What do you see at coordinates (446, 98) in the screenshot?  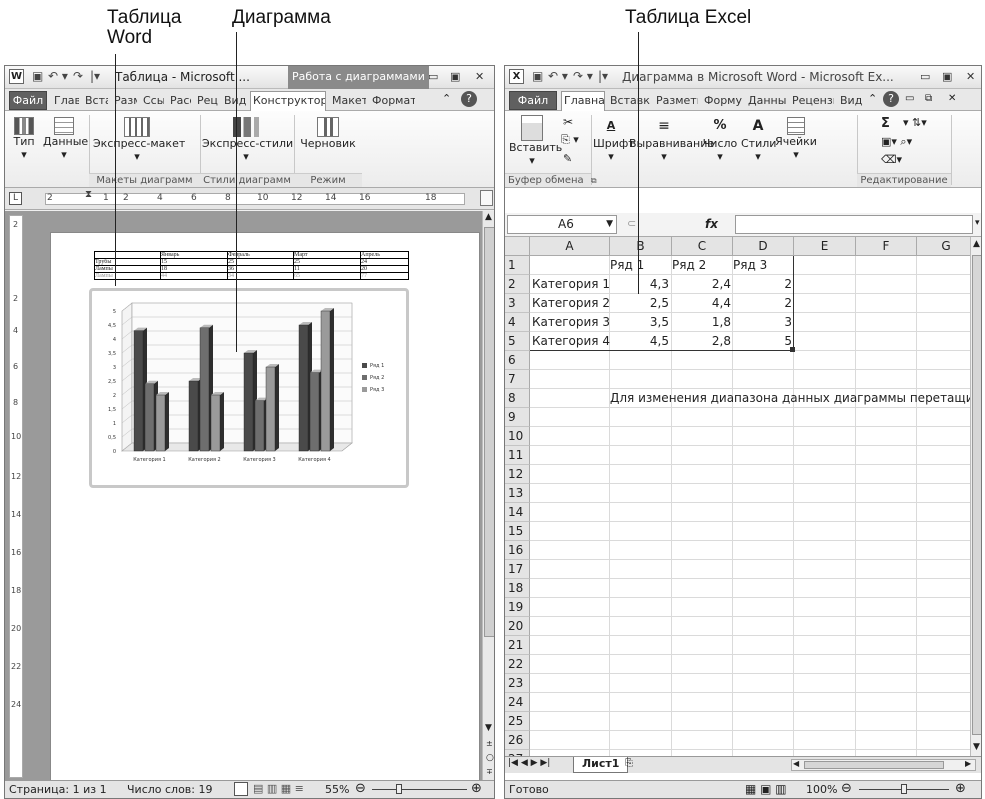 I see `minimize-ribbon-icon: ⌃` at bounding box center [446, 98].